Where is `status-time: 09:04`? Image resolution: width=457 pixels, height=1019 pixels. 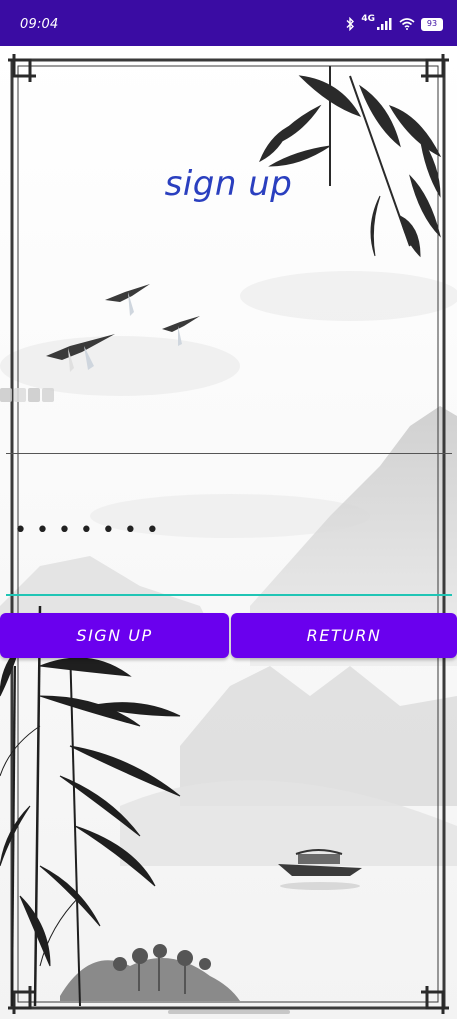
status-time: 09:04 is located at coordinates (39, 24).